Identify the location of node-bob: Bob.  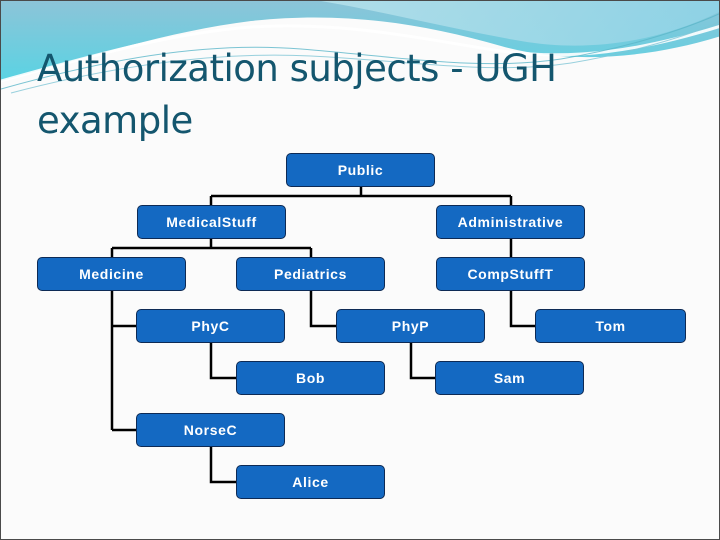
(310, 378).